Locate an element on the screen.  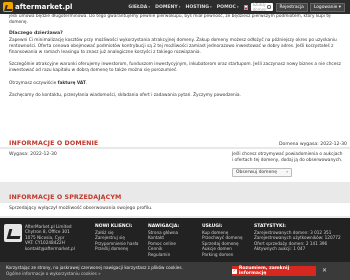
nav-gielda: GIEŁDA ▾ is located at coordinates (139, 7).